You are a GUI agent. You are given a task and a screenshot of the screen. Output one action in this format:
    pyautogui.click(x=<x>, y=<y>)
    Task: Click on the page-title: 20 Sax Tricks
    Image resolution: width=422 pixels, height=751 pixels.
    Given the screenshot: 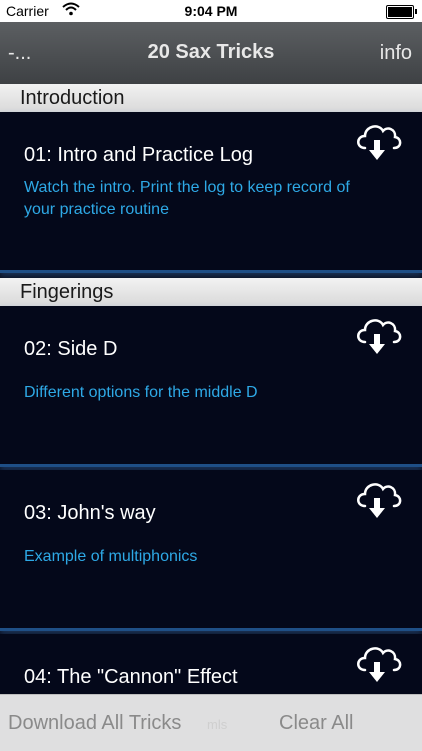 What is the action you would take?
    pyautogui.click(x=211, y=52)
    